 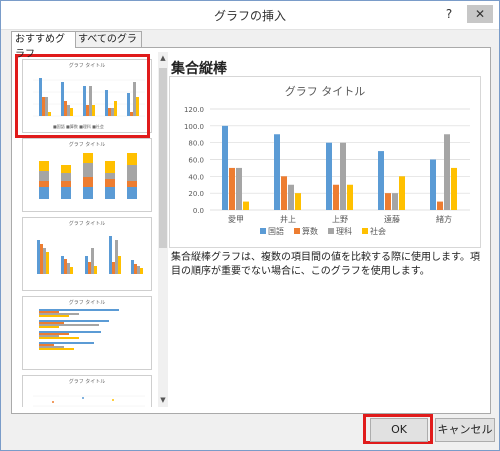 I want to click on scroll-down-icon: ▼, so click(x=163, y=400).